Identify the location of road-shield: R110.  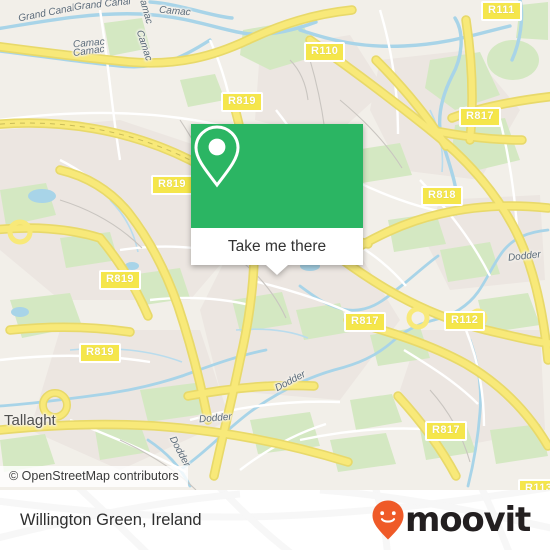
(325, 52).